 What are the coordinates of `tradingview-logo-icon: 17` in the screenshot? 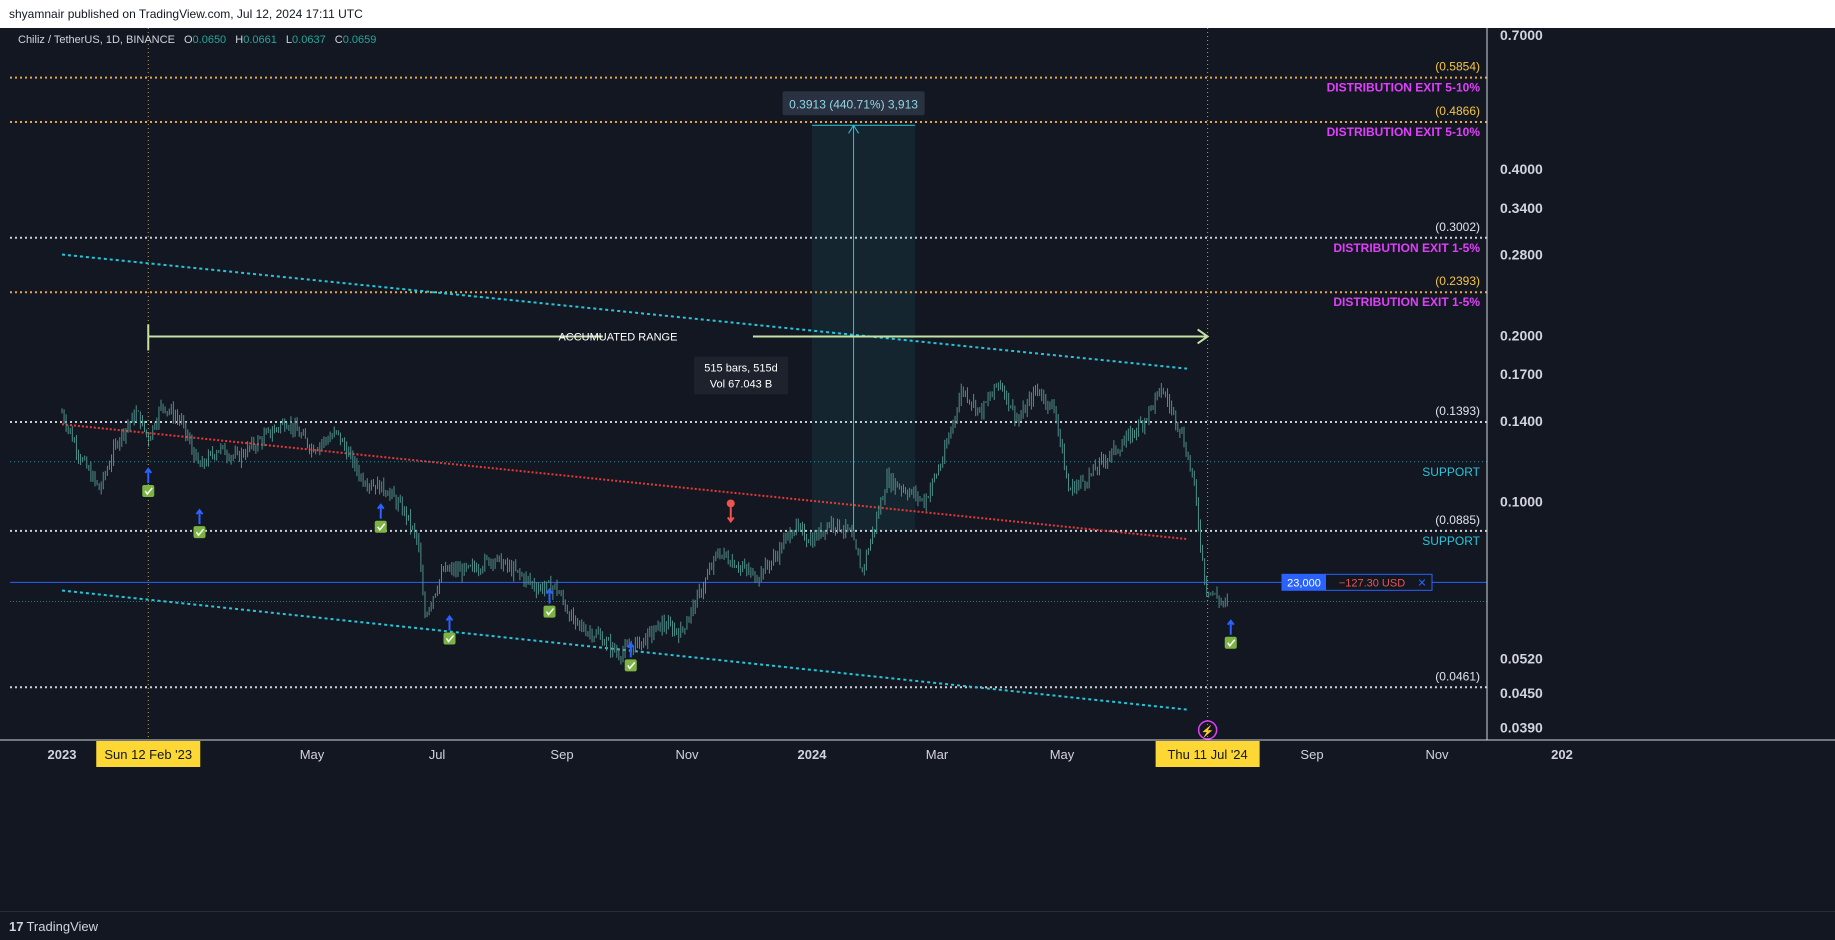 It's located at (16, 926).